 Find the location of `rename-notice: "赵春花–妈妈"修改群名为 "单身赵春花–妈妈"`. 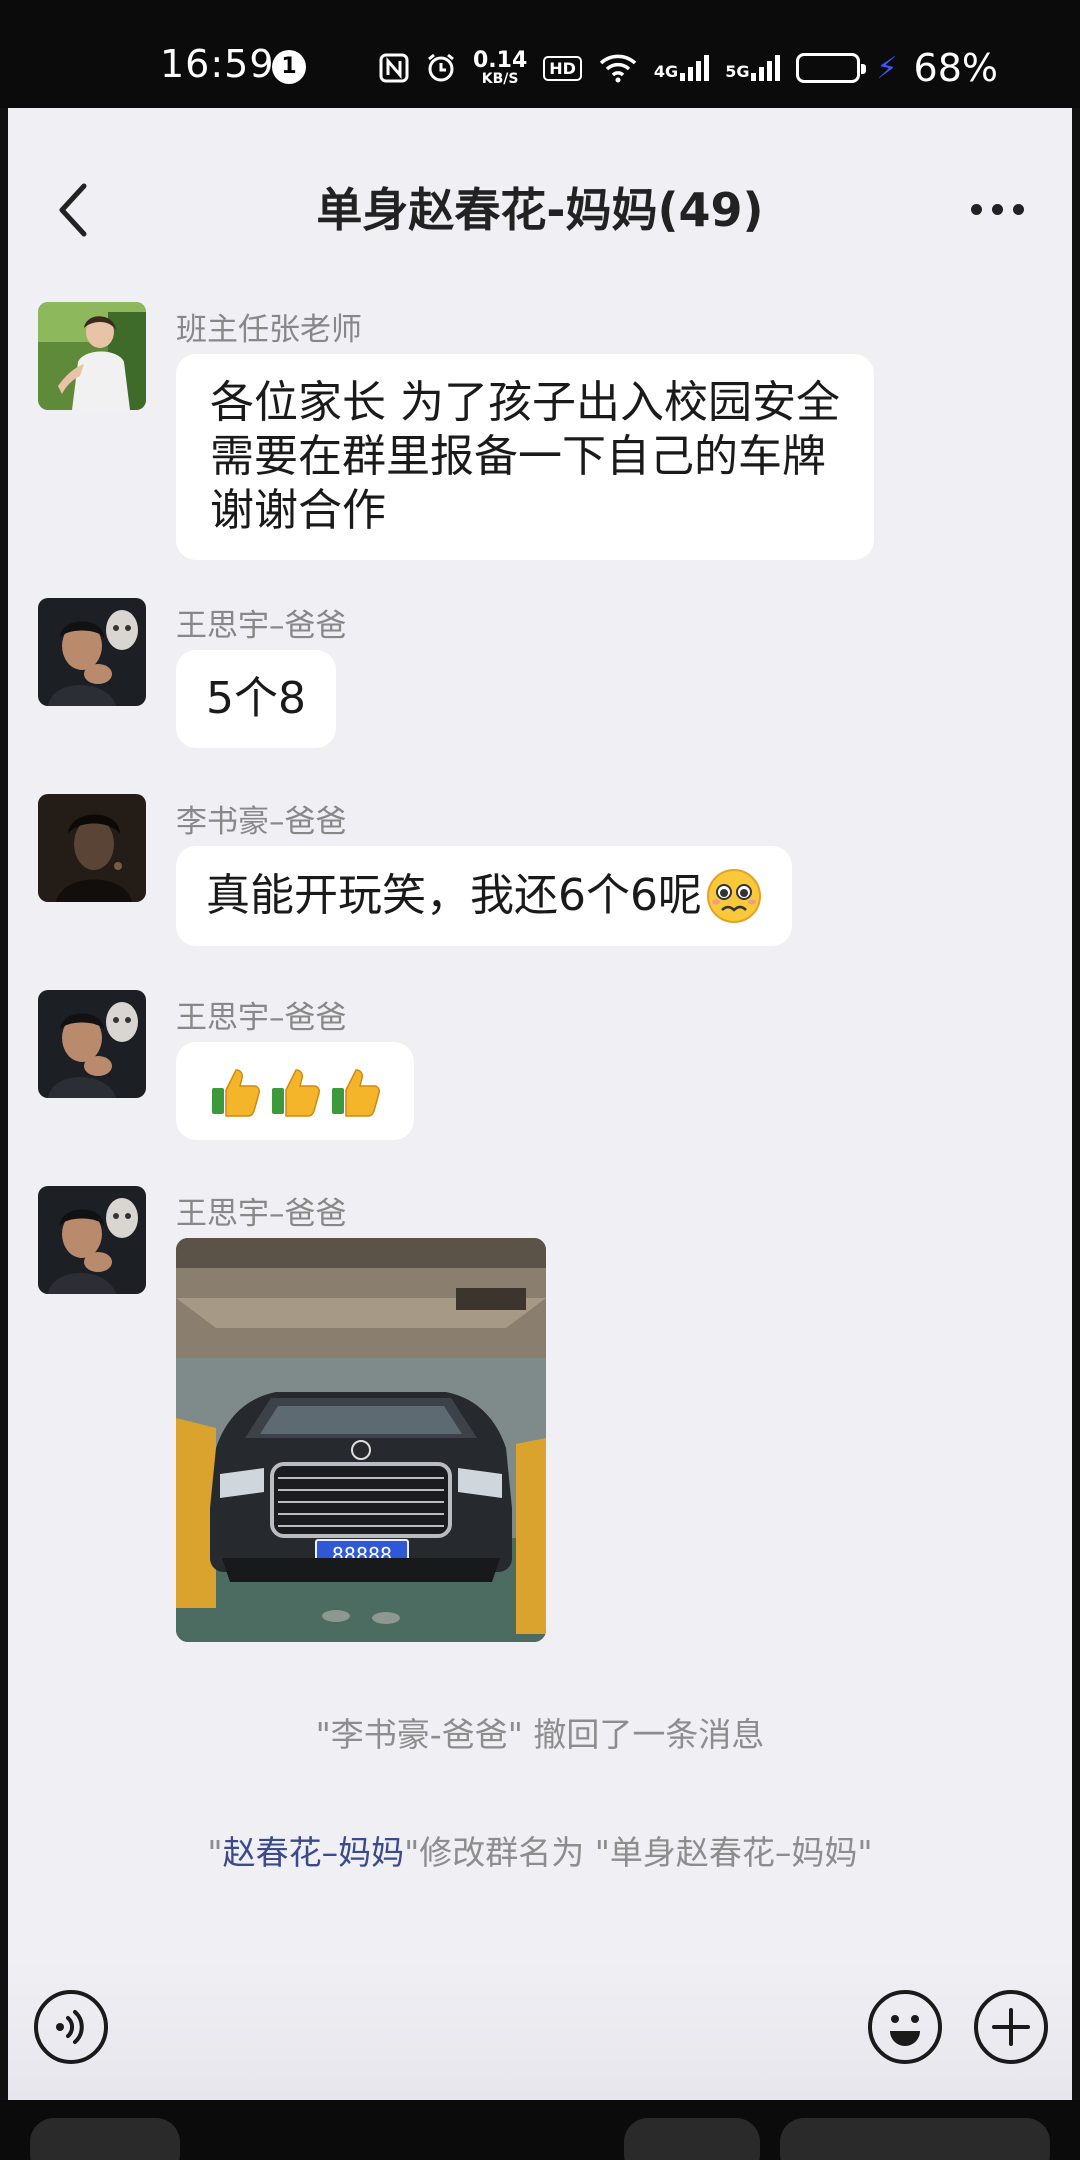

rename-notice: "赵春花–妈妈"修改群名为 "单身赵春花–妈妈" is located at coordinates (540, 1850).